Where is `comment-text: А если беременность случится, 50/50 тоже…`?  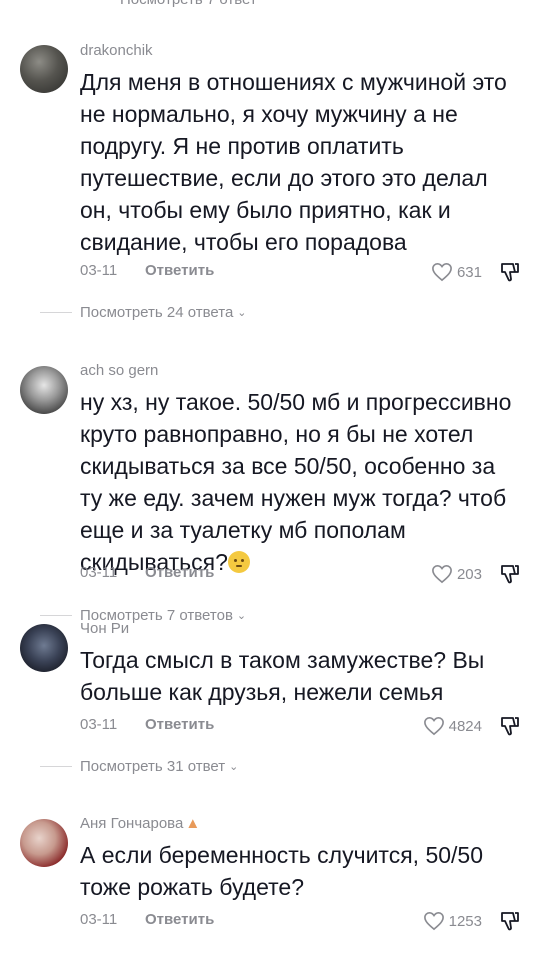 comment-text: А если беременность случится, 50/50 тоже… is located at coordinates (281, 871).